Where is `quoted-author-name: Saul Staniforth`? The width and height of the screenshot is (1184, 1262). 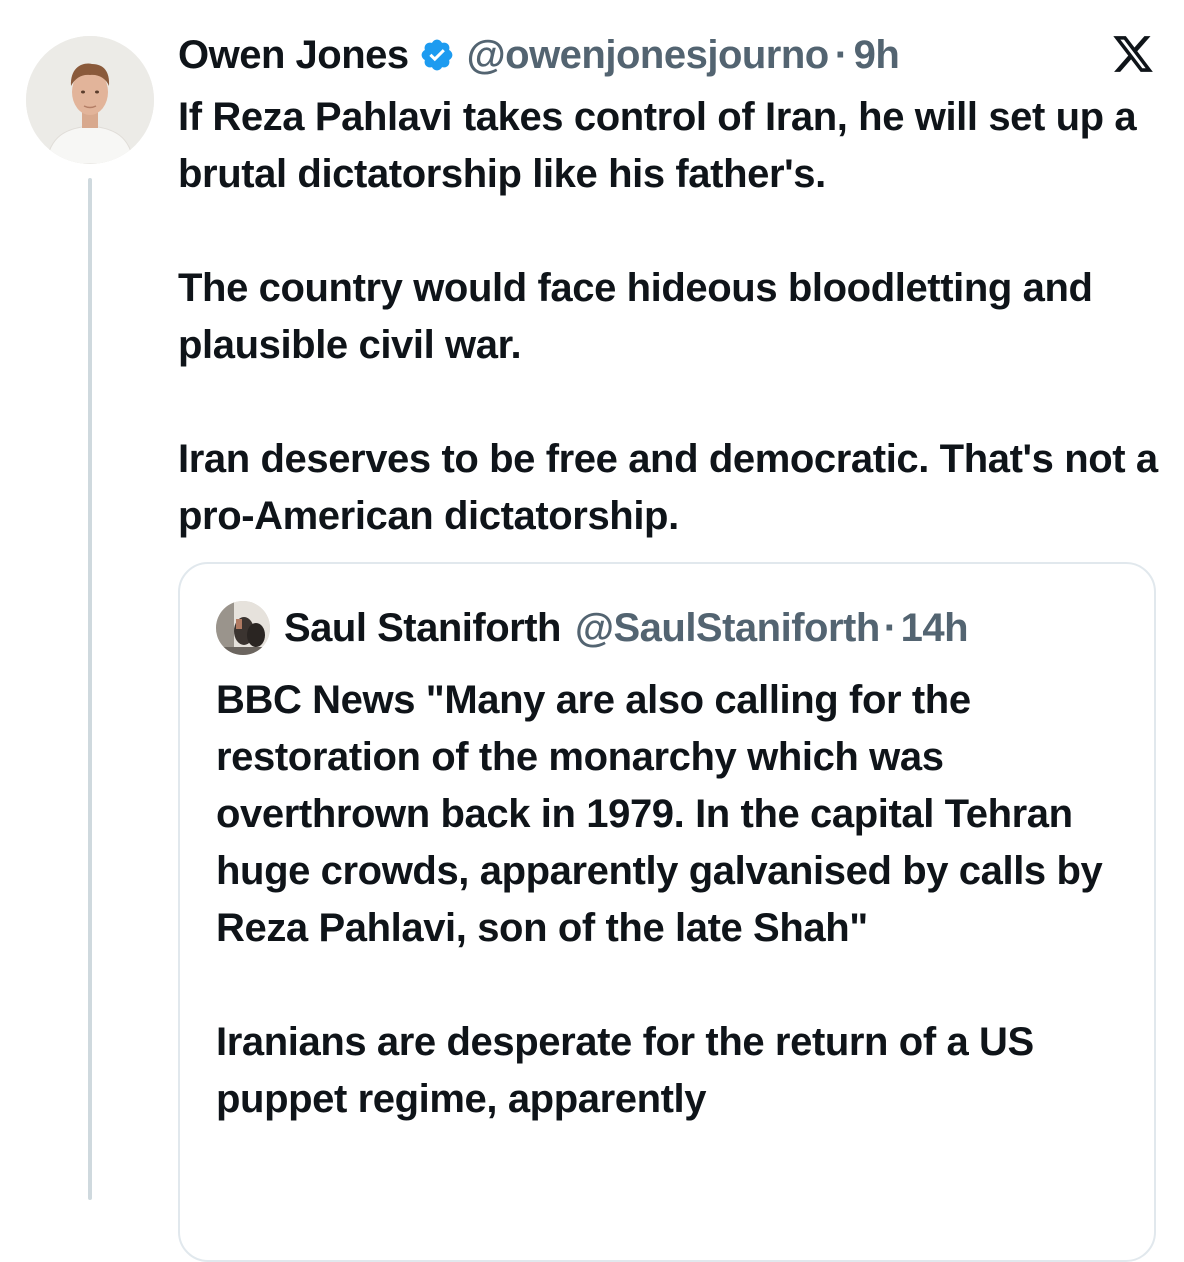
quoted-author-name: Saul Staniforth is located at coordinates (422, 628).